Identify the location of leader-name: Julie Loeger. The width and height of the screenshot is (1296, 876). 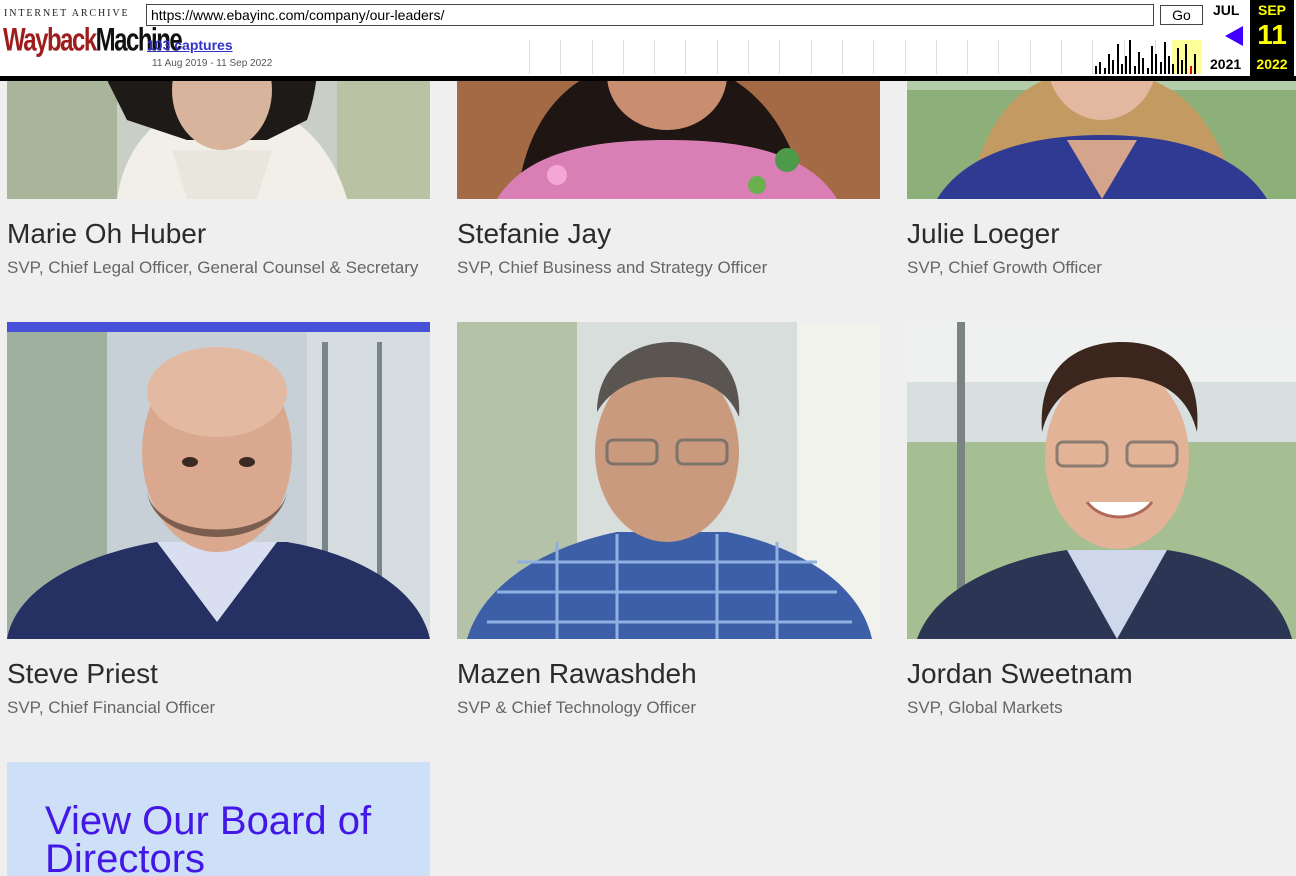
(983, 234).